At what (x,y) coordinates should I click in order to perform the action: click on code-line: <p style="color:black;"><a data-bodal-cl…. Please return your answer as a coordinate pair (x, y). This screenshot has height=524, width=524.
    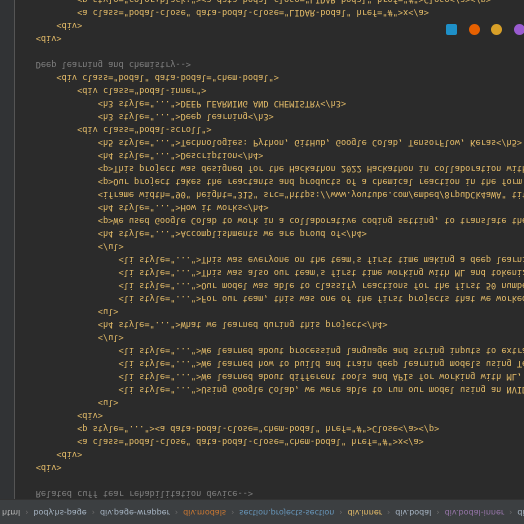
    Looking at the image, I should click on (253, 2).